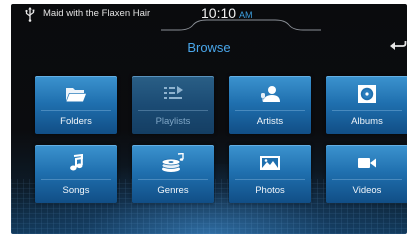 This screenshot has height=240, width=418. What do you see at coordinates (270, 174) in the screenshot?
I see `tile-photos: Photos` at bounding box center [270, 174].